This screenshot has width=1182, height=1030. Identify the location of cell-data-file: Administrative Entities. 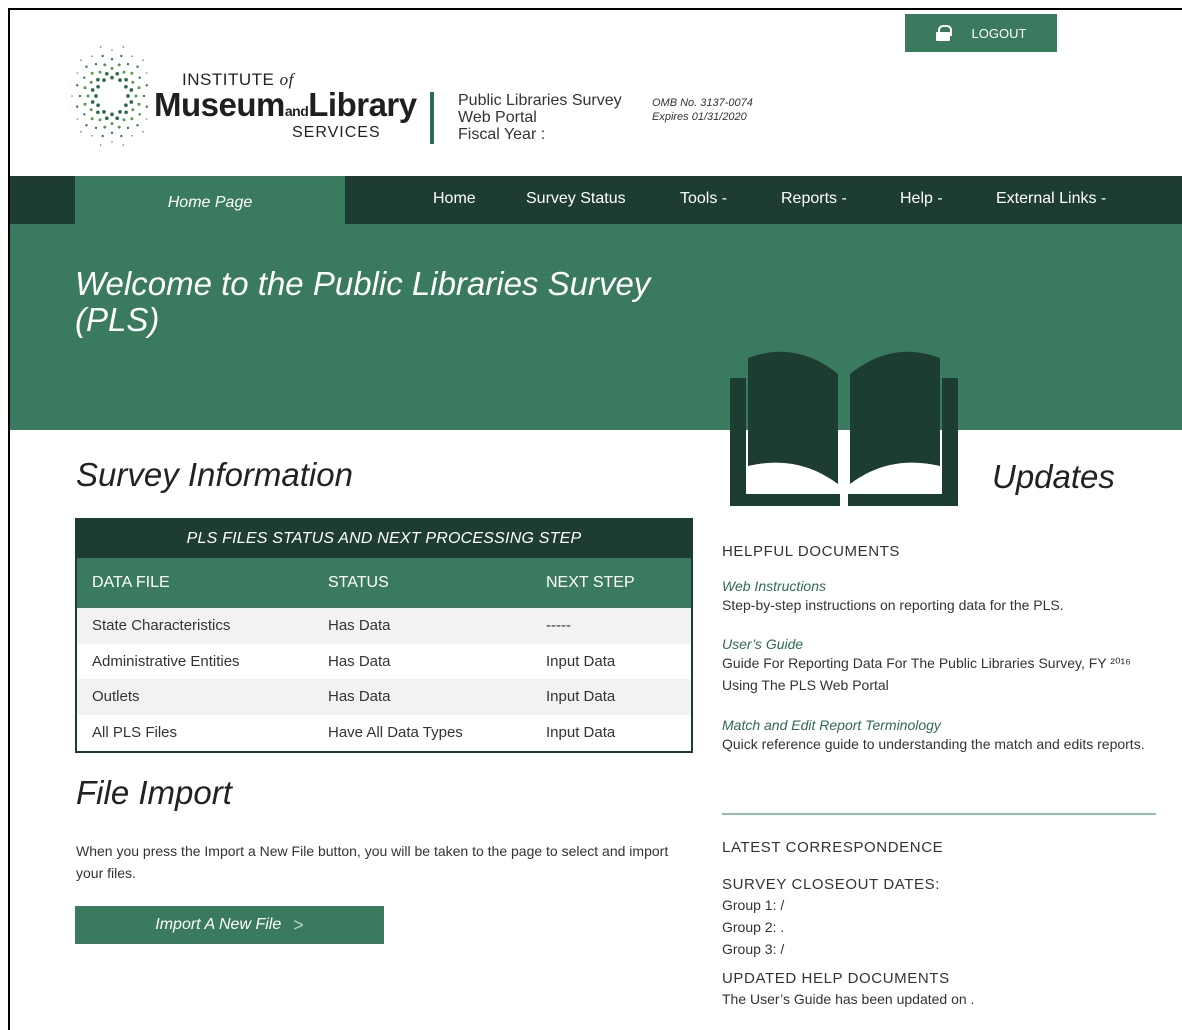
(166, 661).